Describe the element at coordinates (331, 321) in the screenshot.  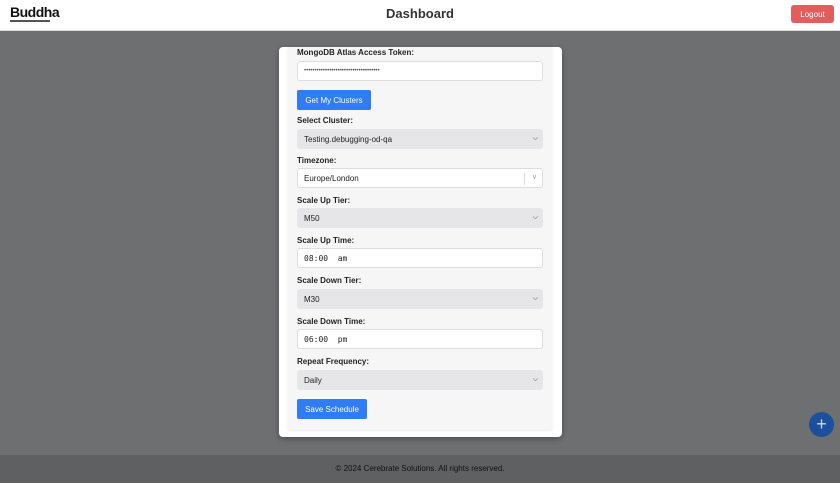
I see `scale-down-time-label: Scale Down Time:` at that location.